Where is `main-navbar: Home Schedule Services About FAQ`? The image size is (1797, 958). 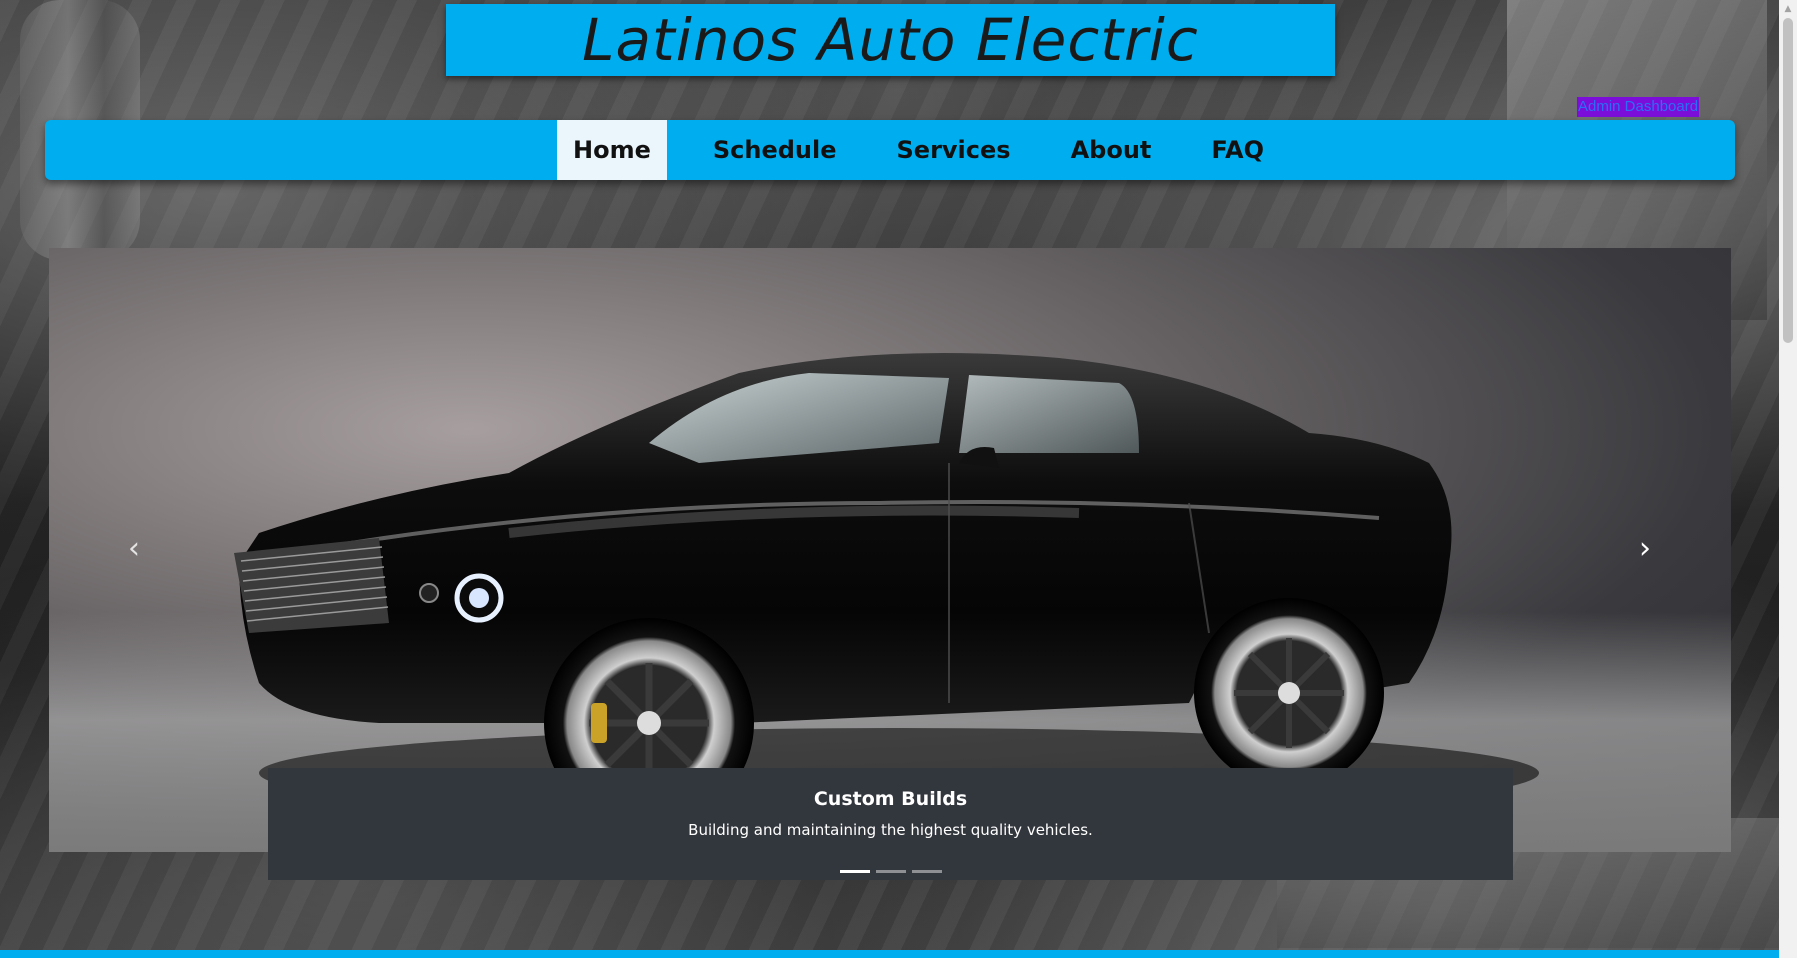 main-navbar: Home Schedule Services About FAQ is located at coordinates (890, 150).